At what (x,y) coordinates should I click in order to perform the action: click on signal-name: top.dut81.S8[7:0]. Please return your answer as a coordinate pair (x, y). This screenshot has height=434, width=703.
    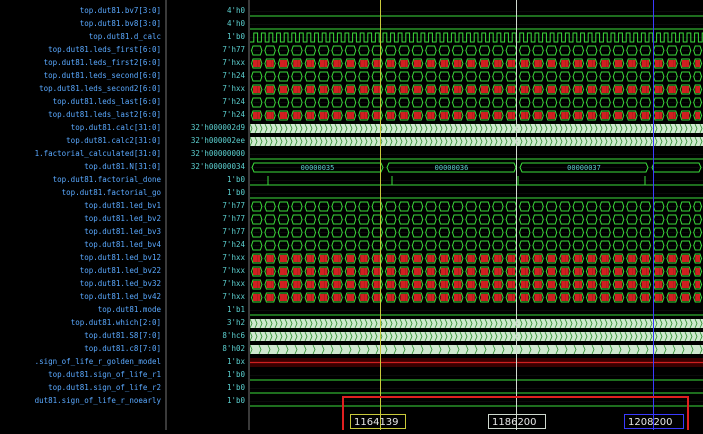
    Looking at the image, I should click on (80, 336).